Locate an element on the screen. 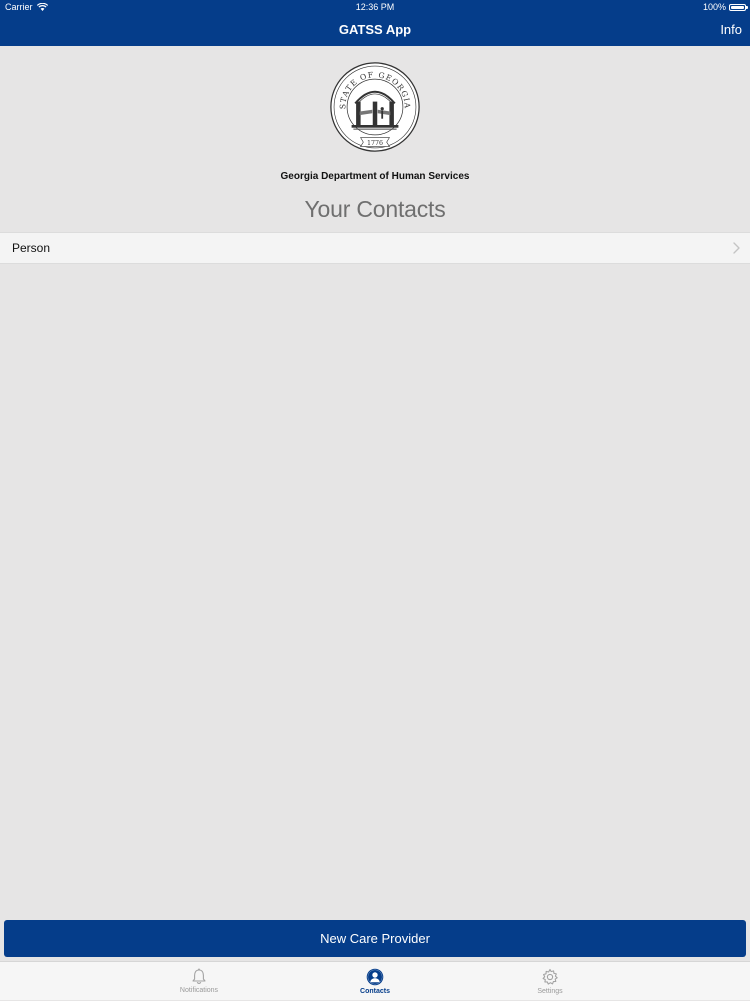 The image size is (750, 1001). department-title: Georgia Department of Human Services is located at coordinates (375, 176).